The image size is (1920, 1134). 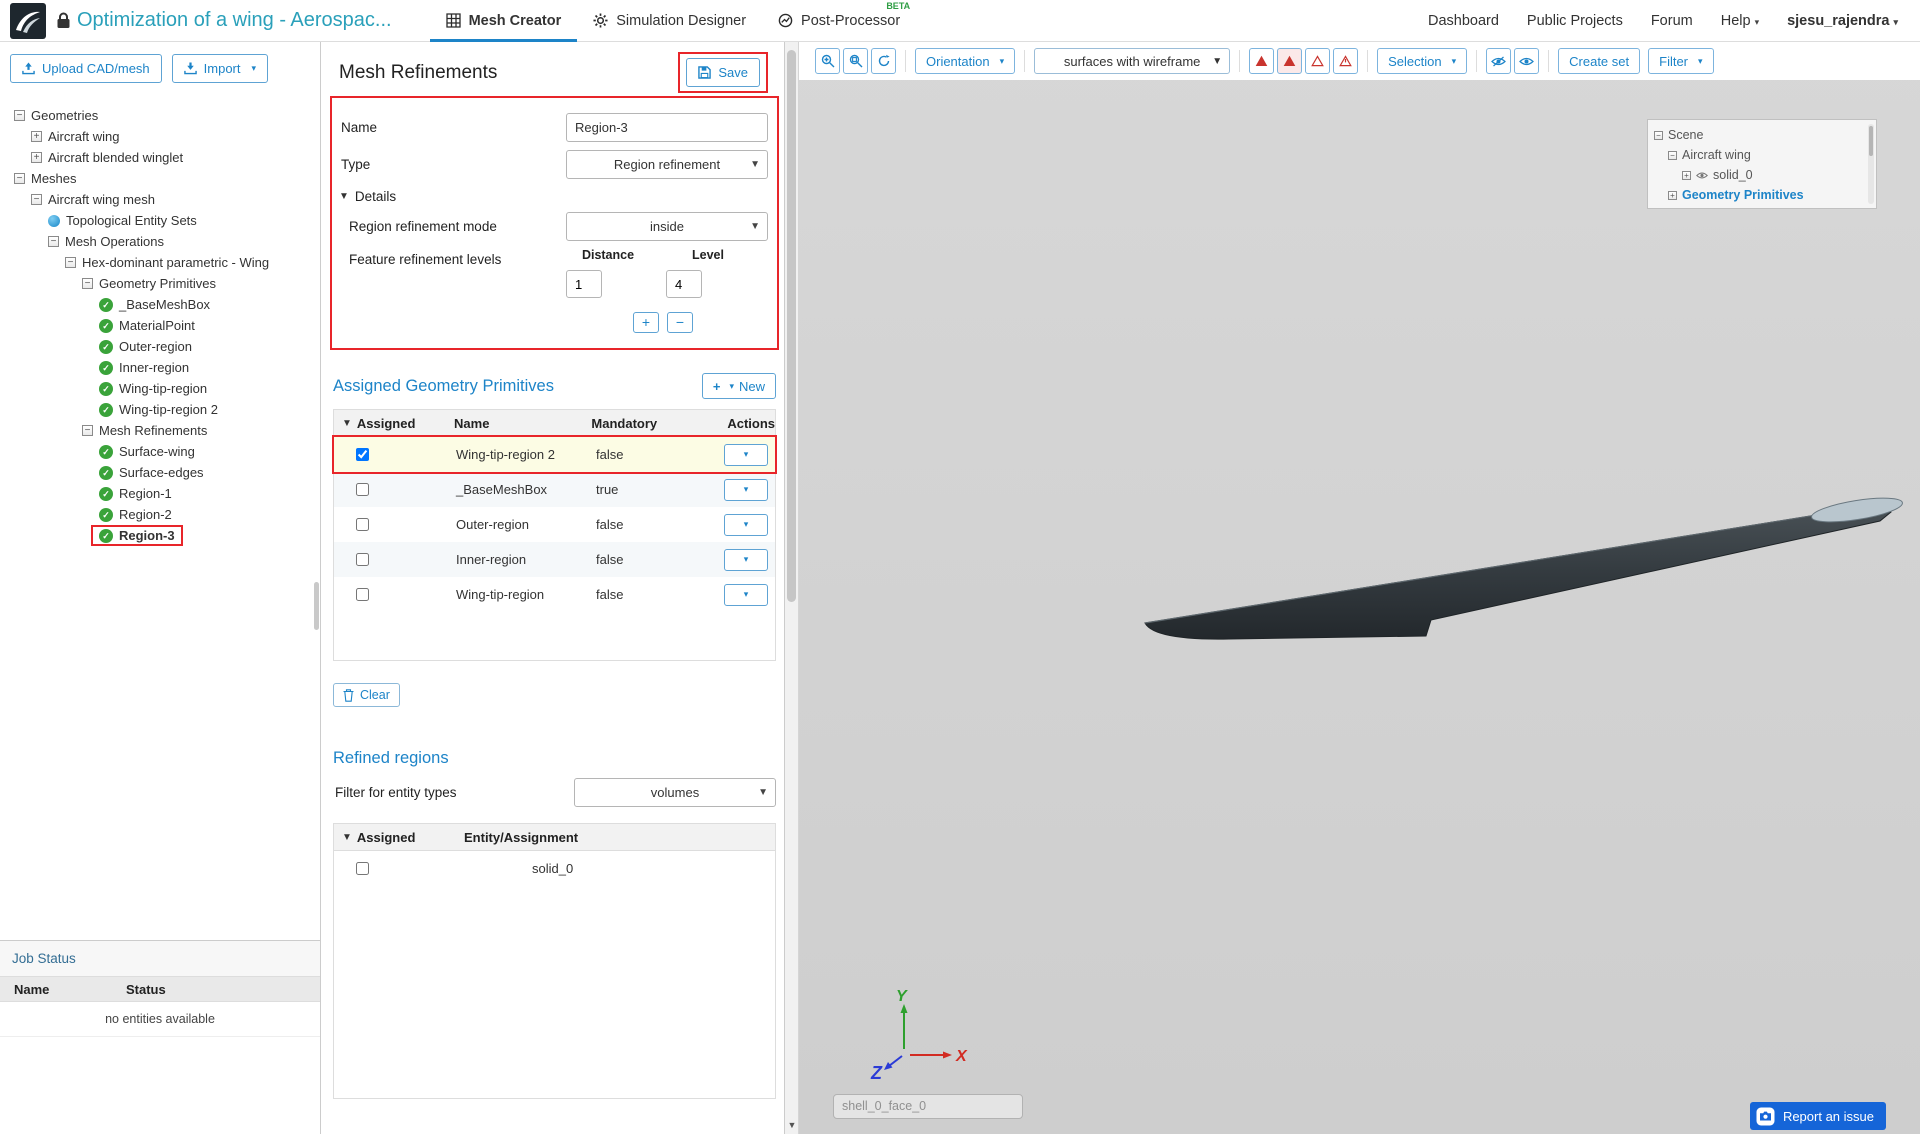 I want to click on scene-node-scene: − Scene, so click(x=1759, y=135).